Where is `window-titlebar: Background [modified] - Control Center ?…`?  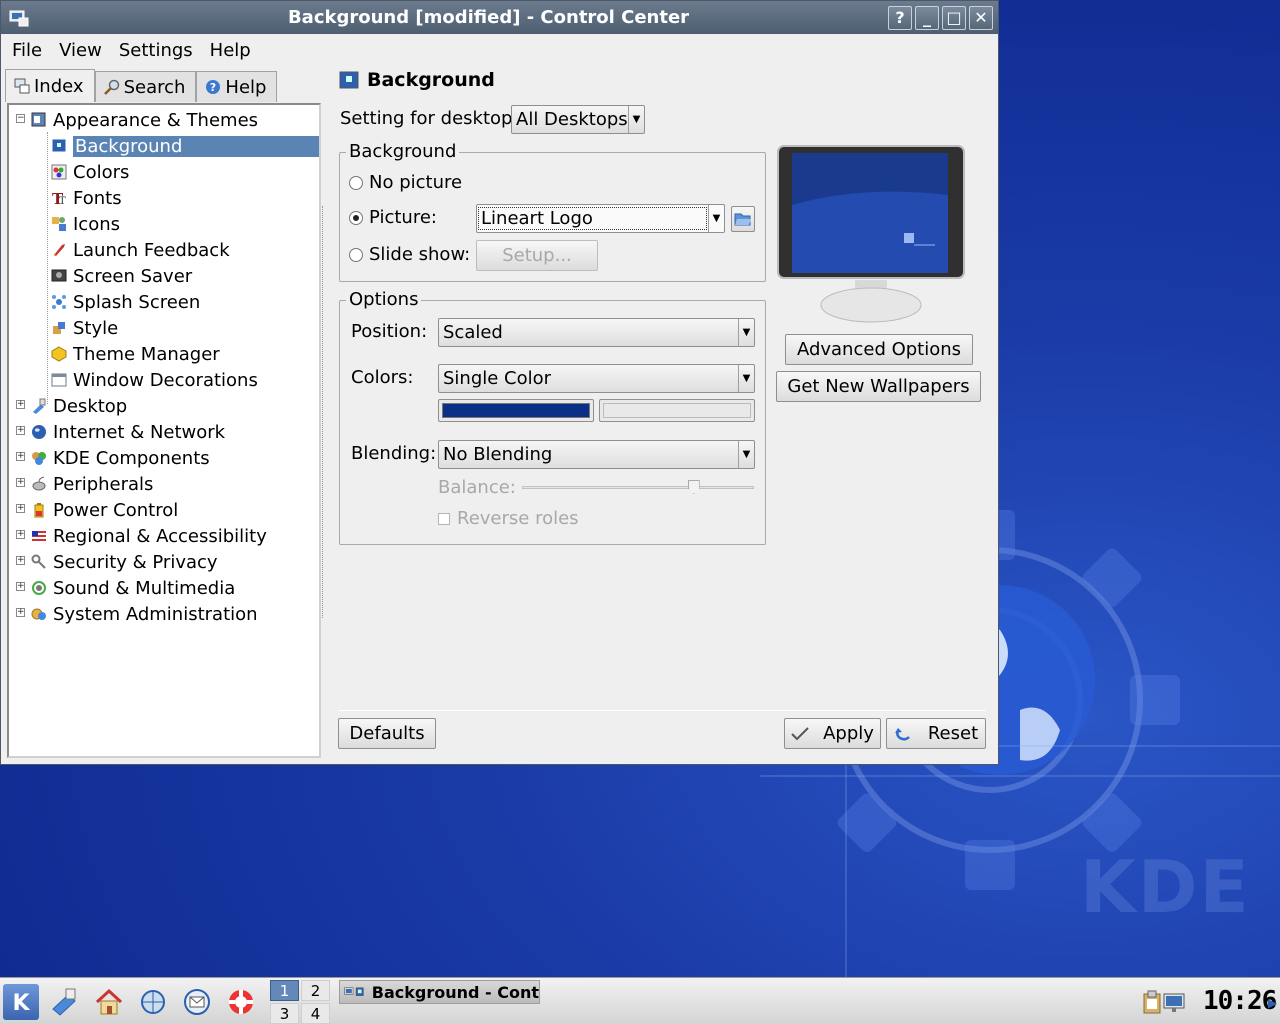 window-titlebar: Background [modified] - Control Center ?… is located at coordinates (499, 17).